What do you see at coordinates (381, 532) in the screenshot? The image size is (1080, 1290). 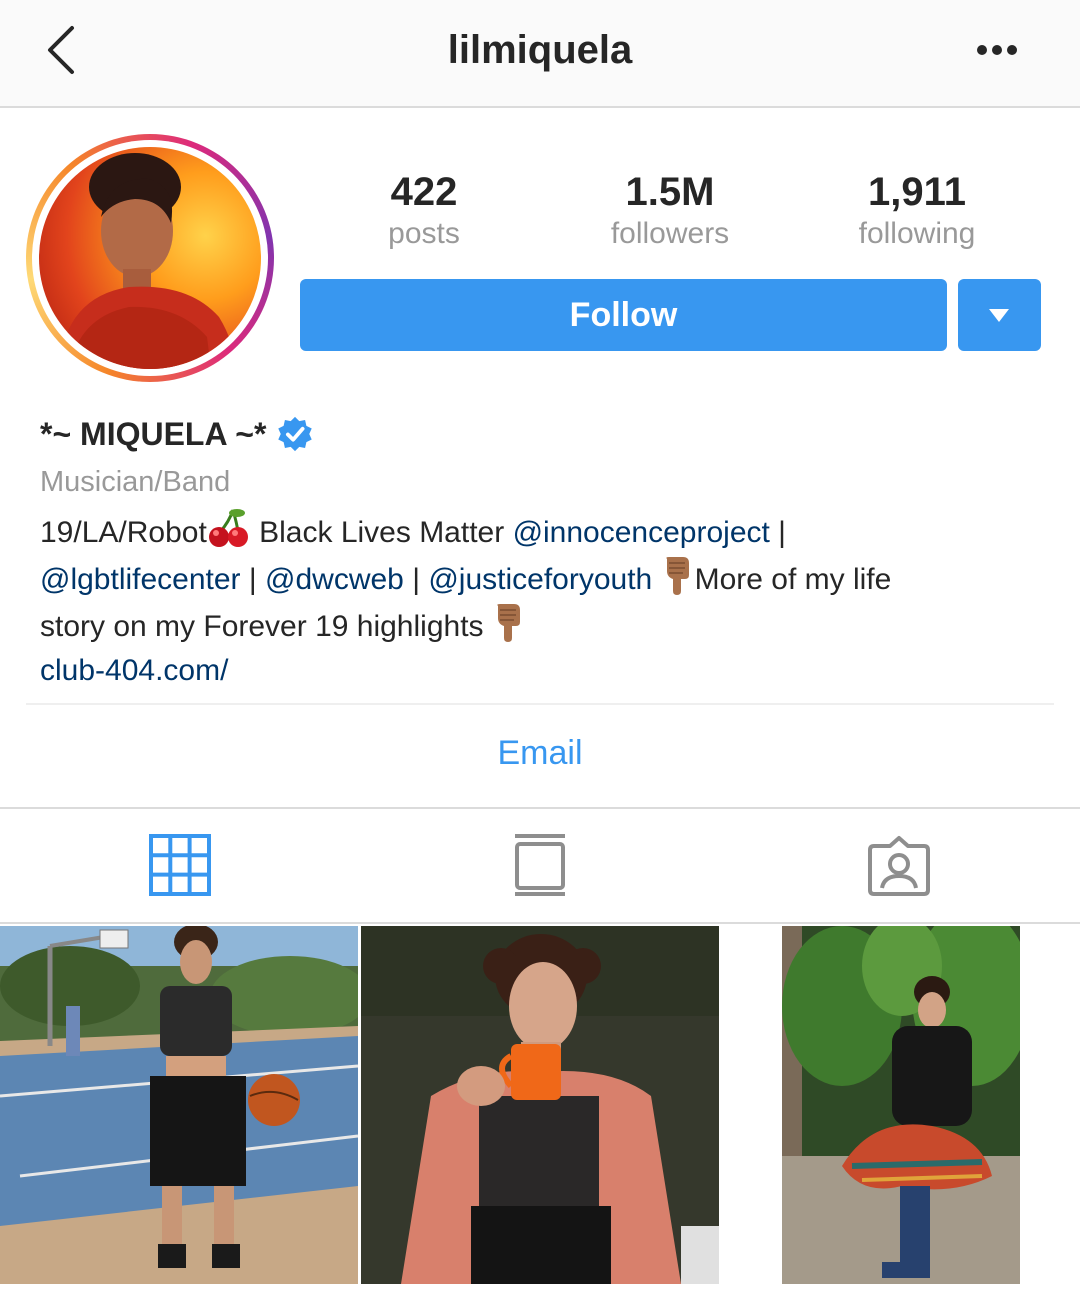 I see `bio-text: Black Lives Matter` at bounding box center [381, 532].